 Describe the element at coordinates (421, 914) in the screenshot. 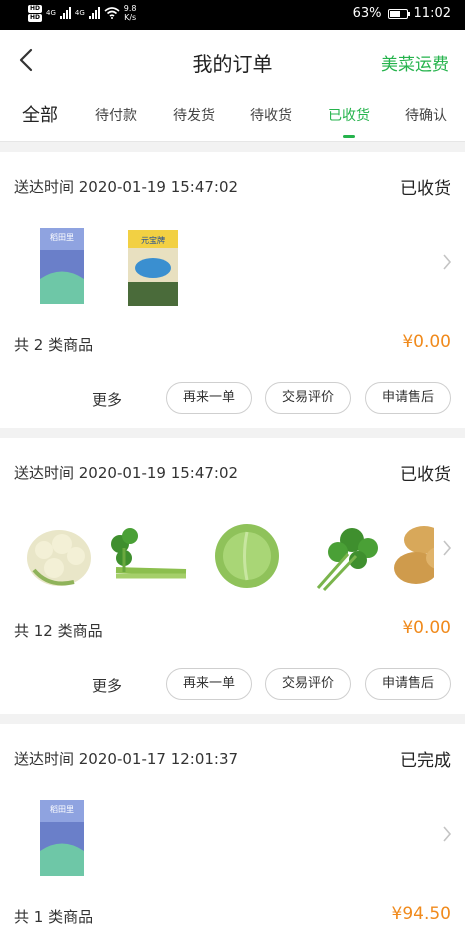

I see `order-price: ¥94.50` at that location.